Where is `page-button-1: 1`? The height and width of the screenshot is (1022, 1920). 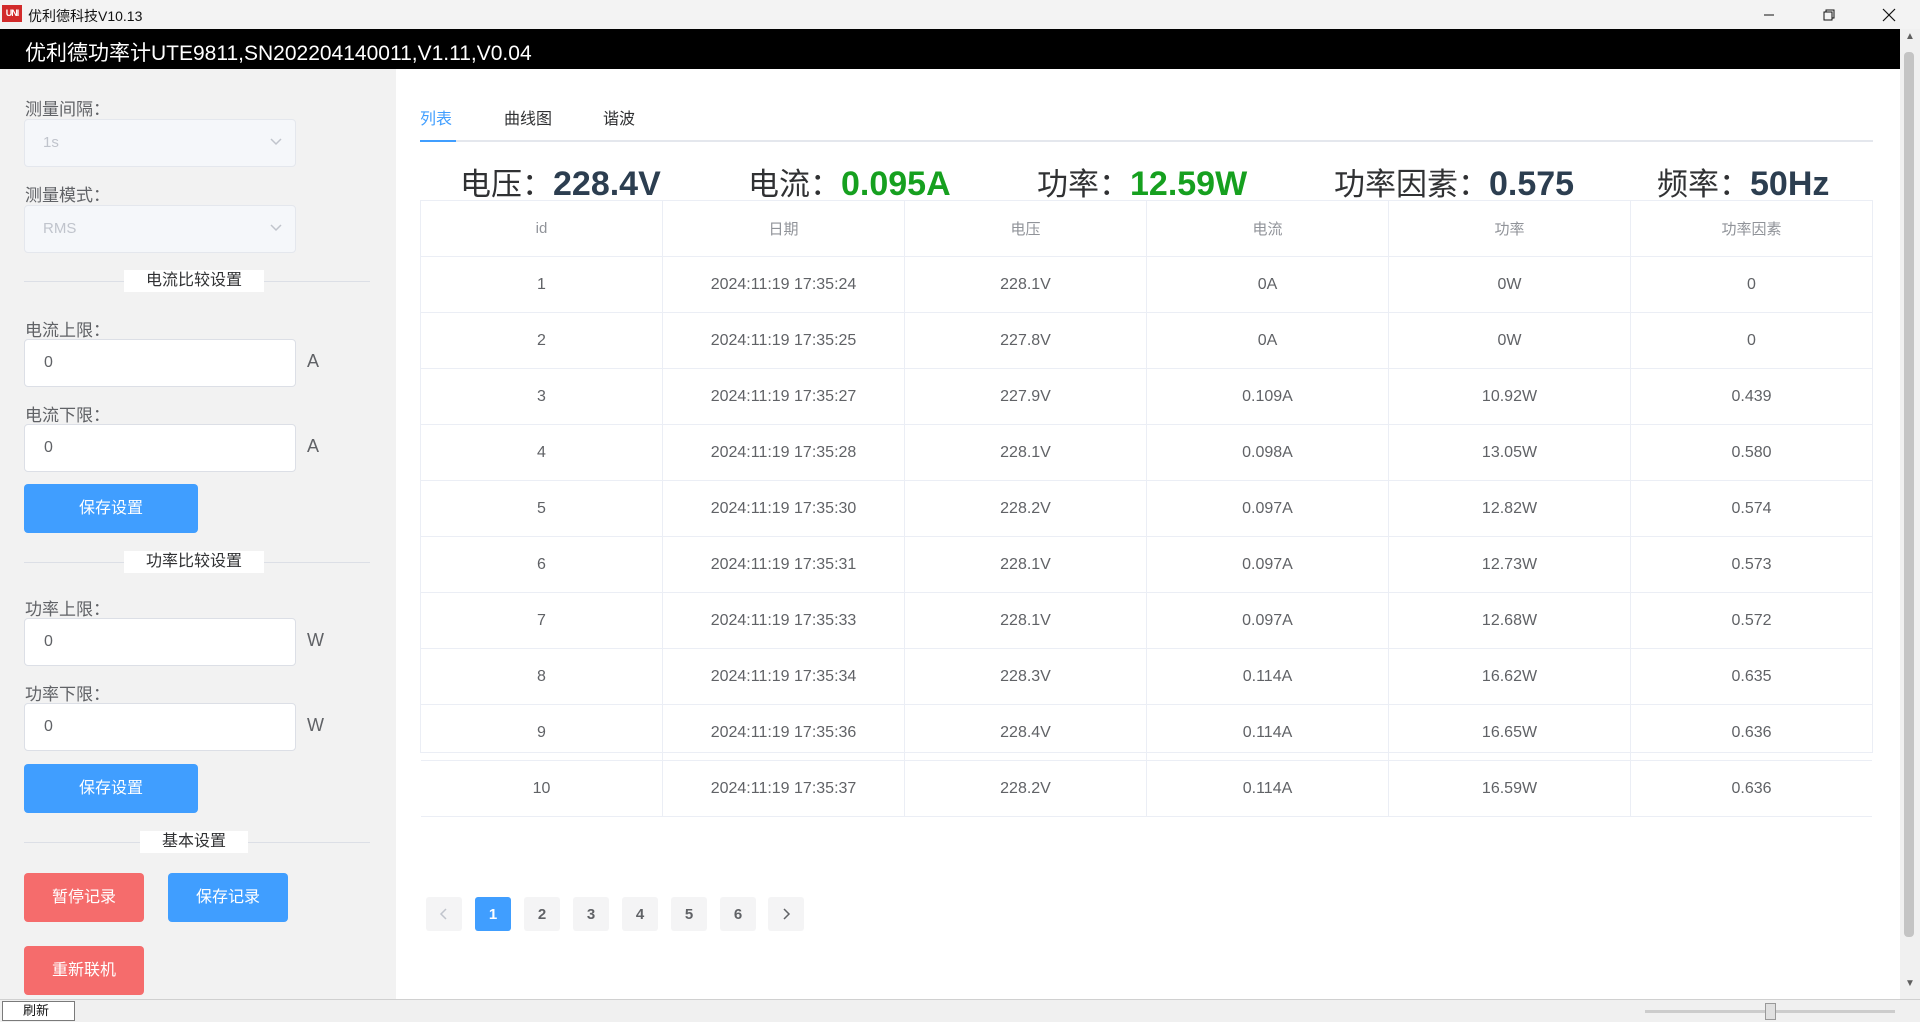 page-button-1: 1 is located at coordinates (493, 914).